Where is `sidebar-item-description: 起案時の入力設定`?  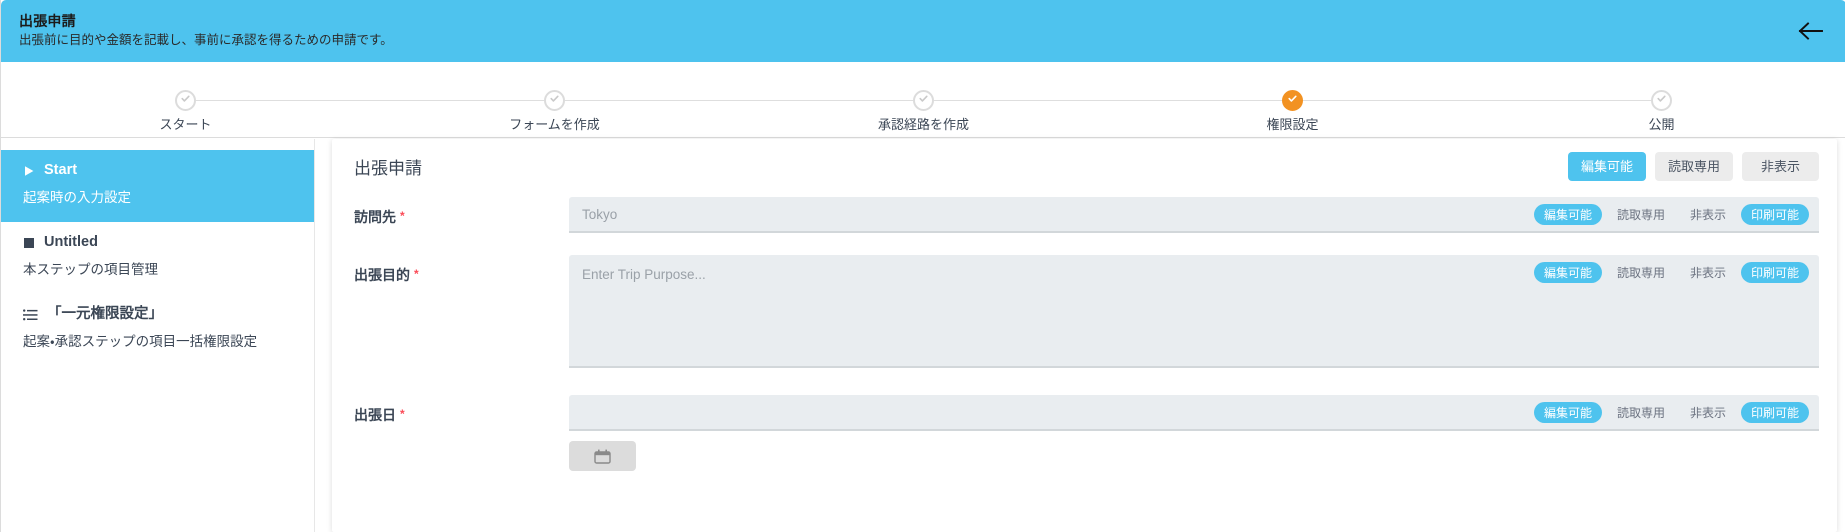
sidebar-item-description: 起案時の入力設定 is located at coordinates (77, 197).